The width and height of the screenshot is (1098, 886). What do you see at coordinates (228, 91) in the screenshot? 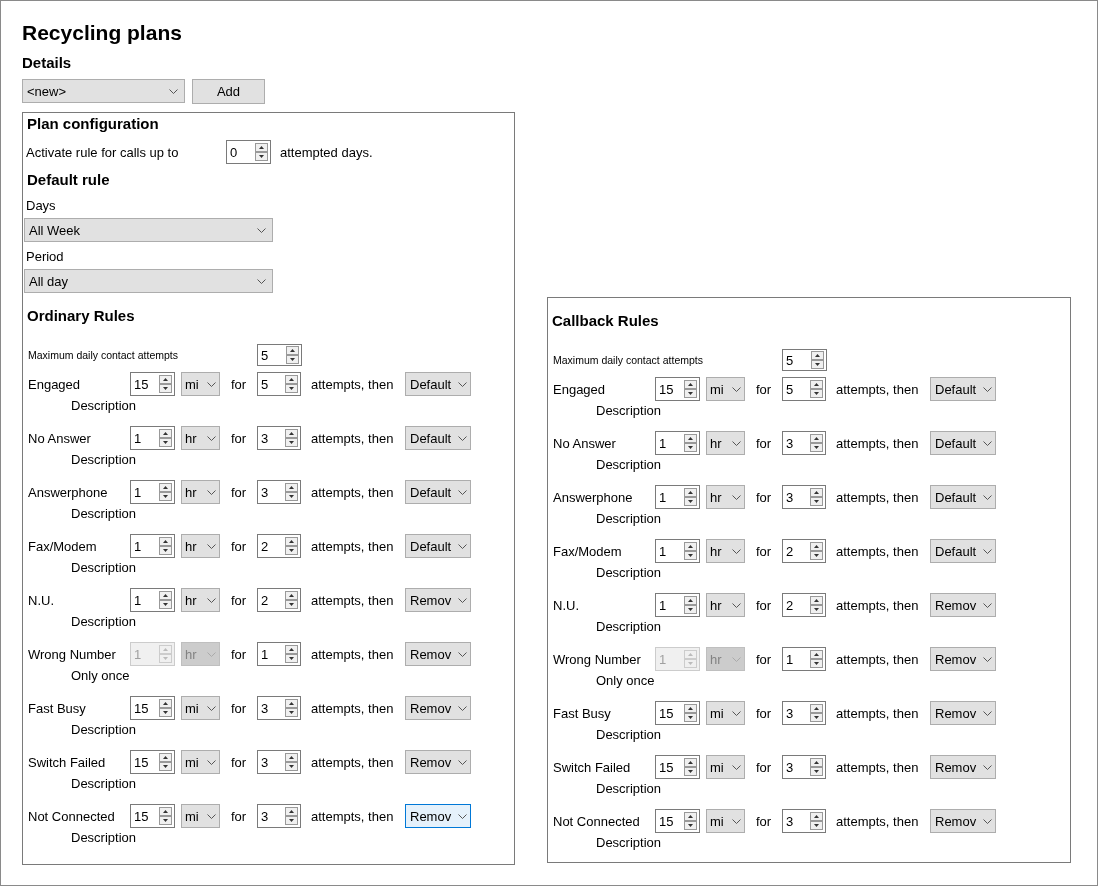
I see `add-button: Add` at bounding box center [228, 91].